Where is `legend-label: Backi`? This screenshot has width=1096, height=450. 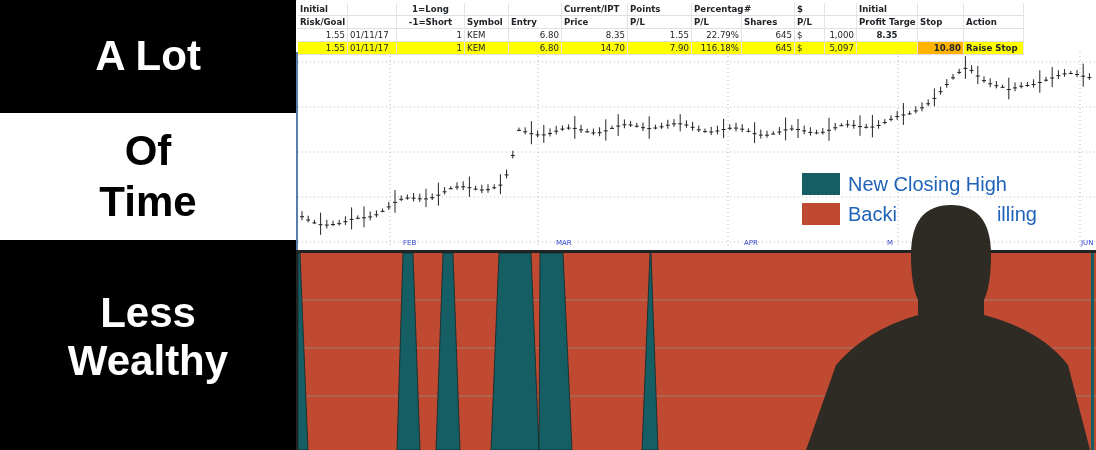 legend-label: Backi is located at coordinates (872, 214).